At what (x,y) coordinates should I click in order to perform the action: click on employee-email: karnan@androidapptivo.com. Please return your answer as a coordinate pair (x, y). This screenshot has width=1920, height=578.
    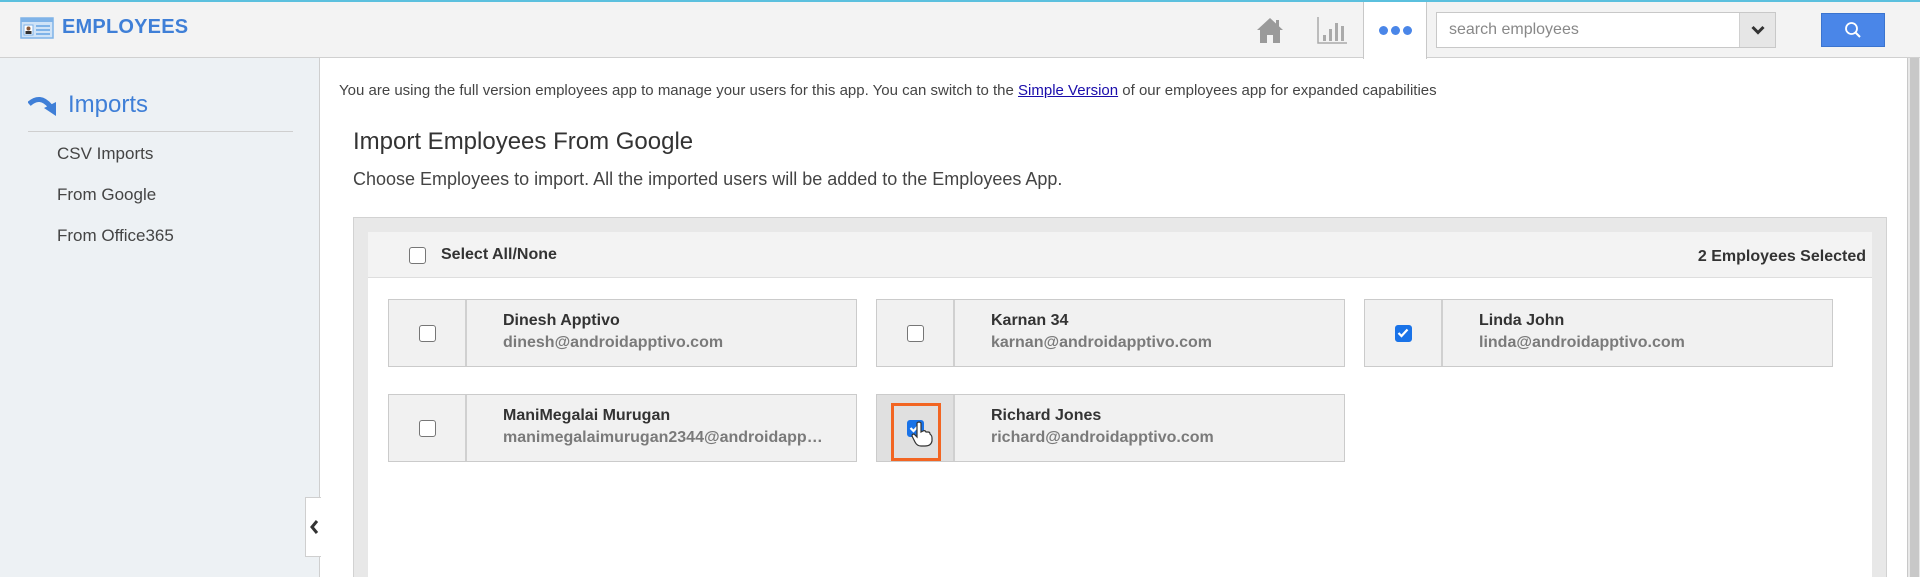
    Looking at the image, I should click on (1101, 342).